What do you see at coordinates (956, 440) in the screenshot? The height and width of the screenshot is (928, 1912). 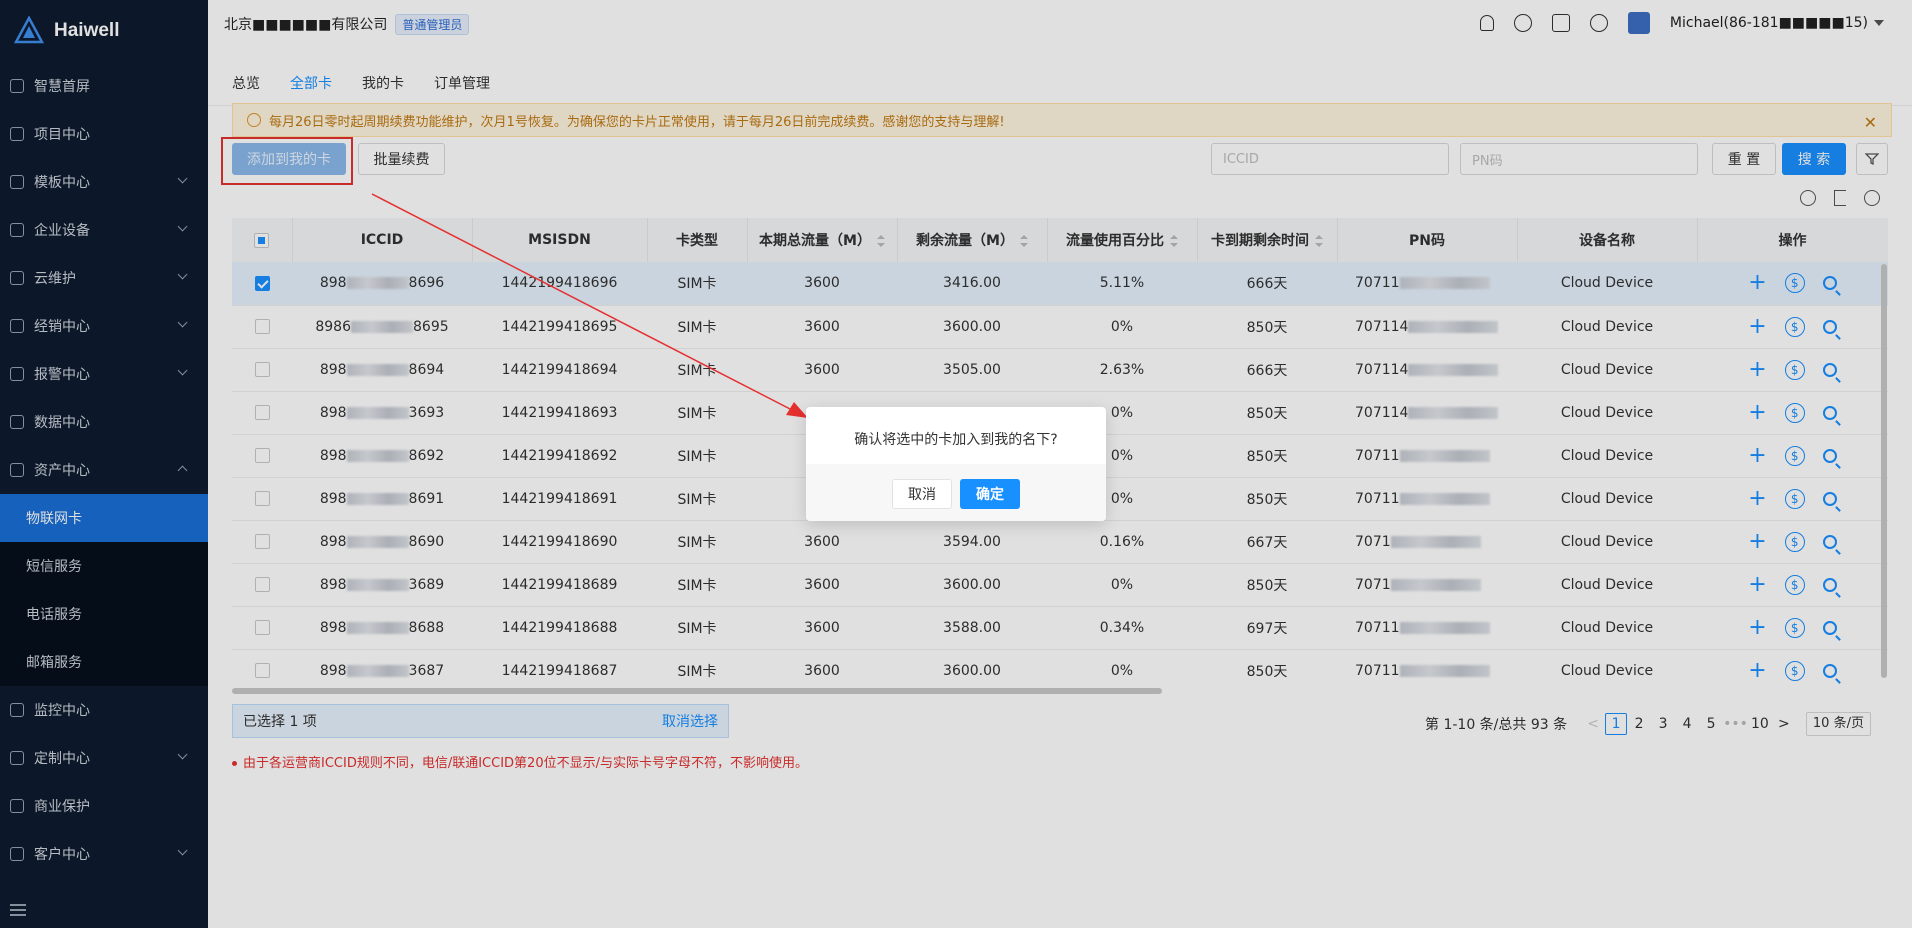 I see `dialog-message: 确认将选中的卡加入到我的名下?` at bounding box center [956, 440].